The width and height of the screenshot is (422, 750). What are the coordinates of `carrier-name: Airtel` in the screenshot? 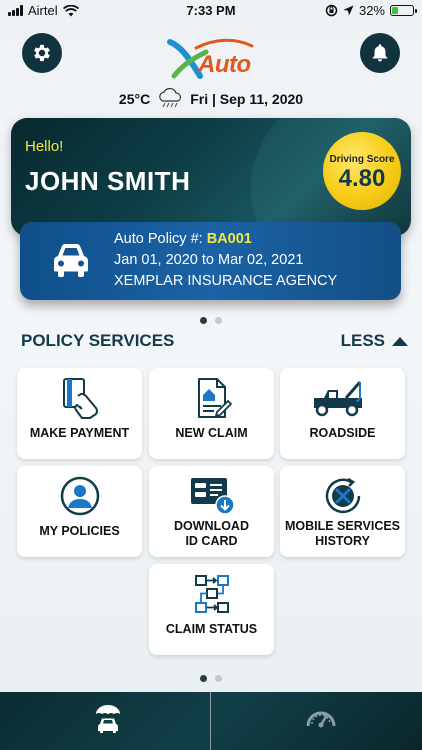 It's located at (43, 10).